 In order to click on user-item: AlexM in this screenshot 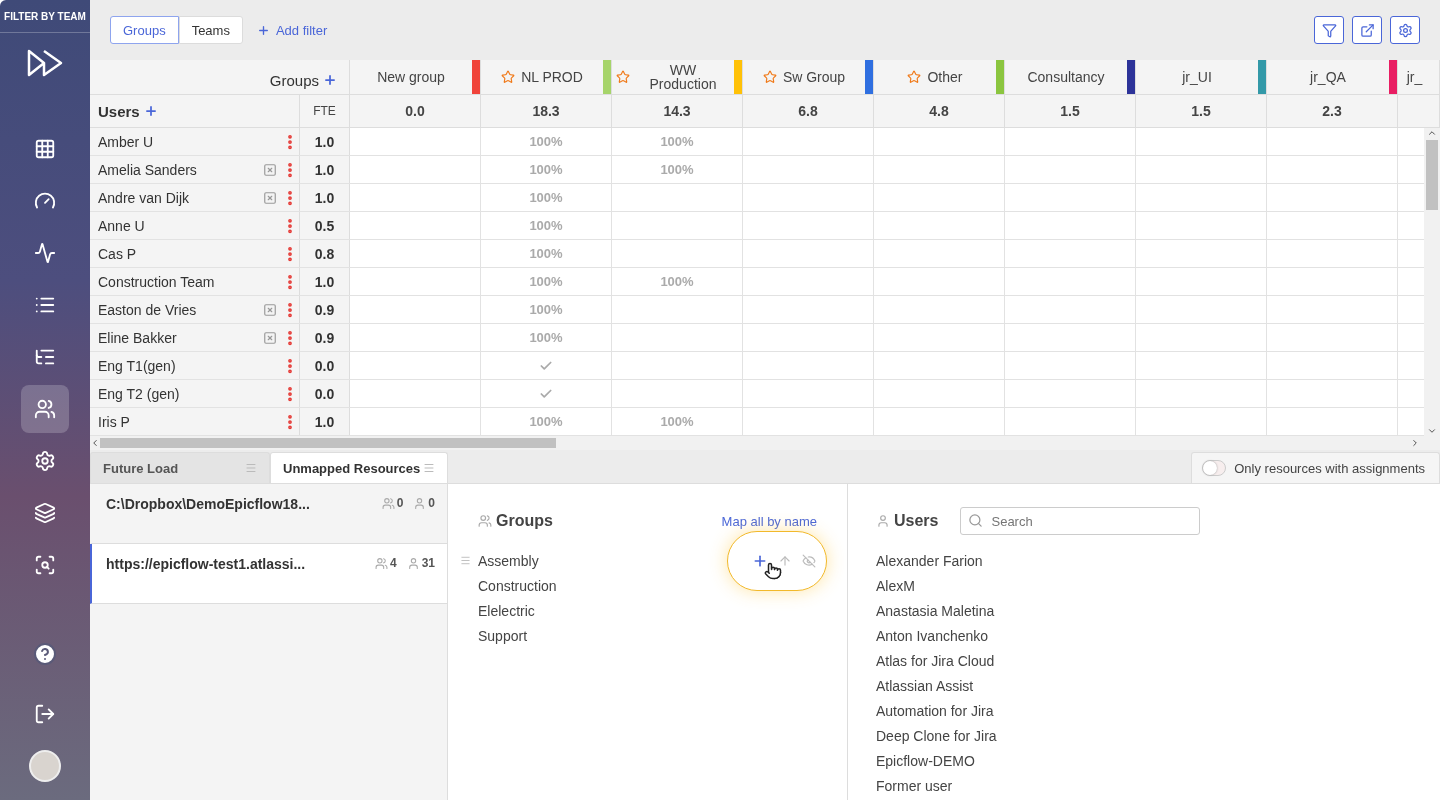, I will do `click(1143, 585)`.